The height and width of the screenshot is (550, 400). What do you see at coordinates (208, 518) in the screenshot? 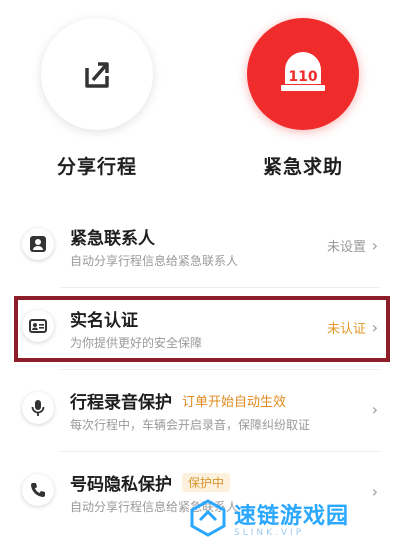
I see `watermark-logo-icon` at bounding box center [208, 518].